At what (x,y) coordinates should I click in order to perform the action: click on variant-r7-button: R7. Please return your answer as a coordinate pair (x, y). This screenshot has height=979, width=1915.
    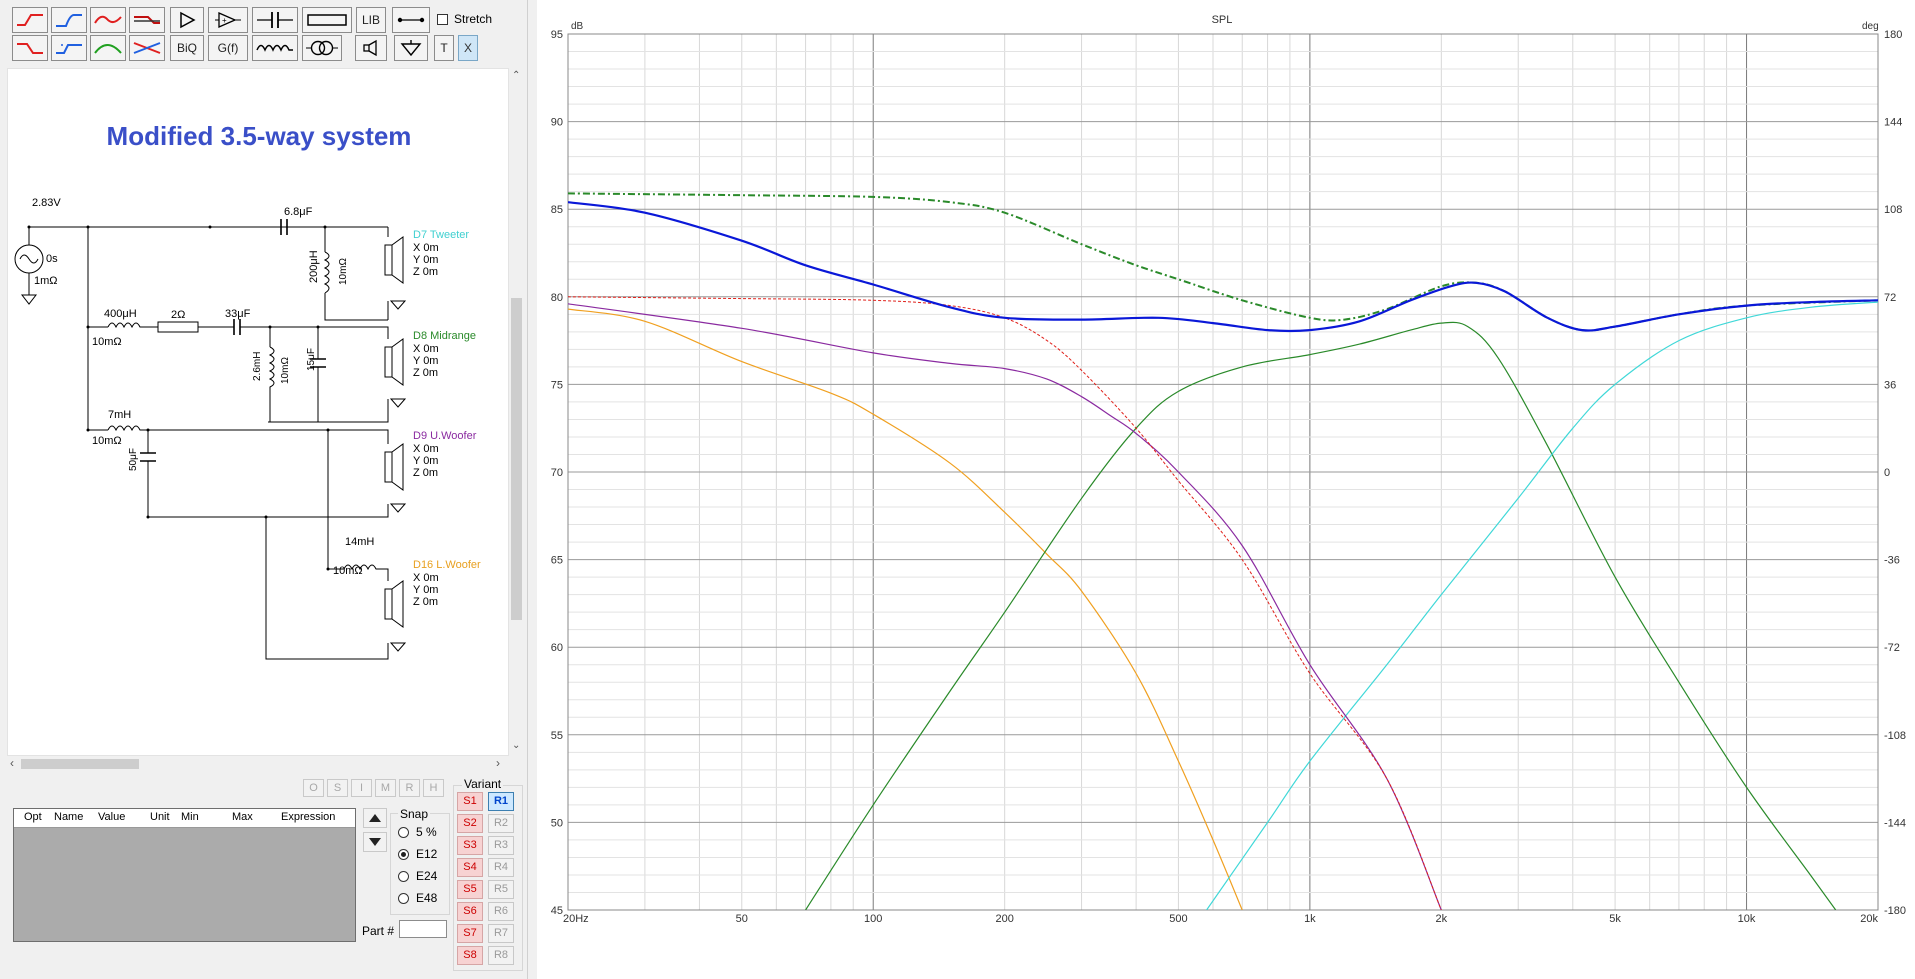
    Looking at the image, I should click on (501, 933).